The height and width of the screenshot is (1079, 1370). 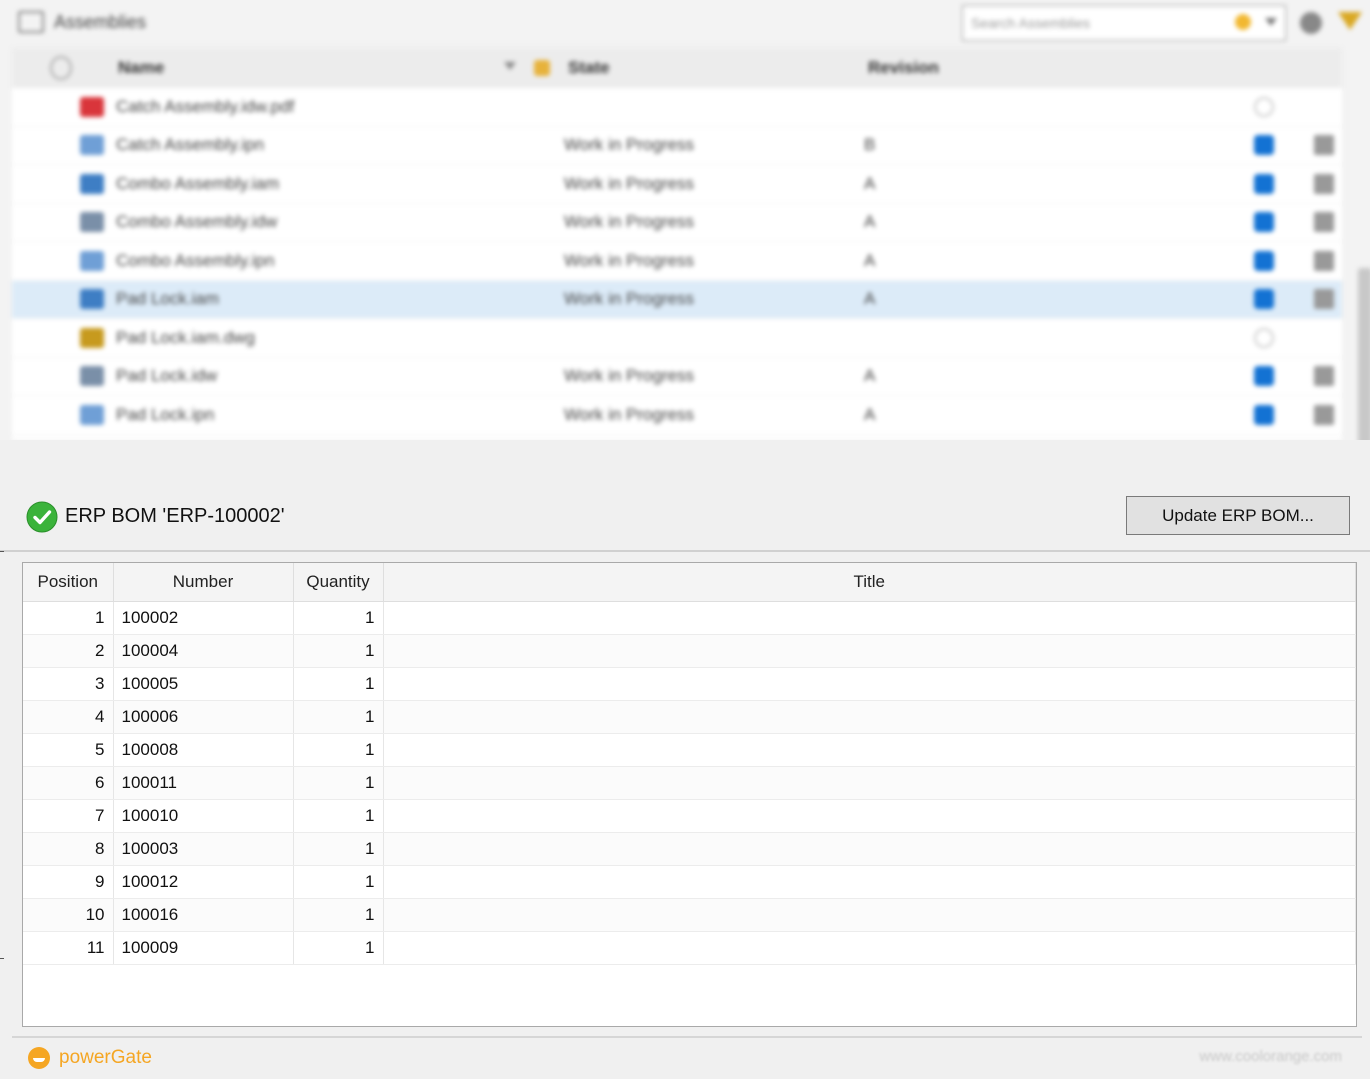 I want to click on table-row: 6 100011 1, so click(x=689, y=783).